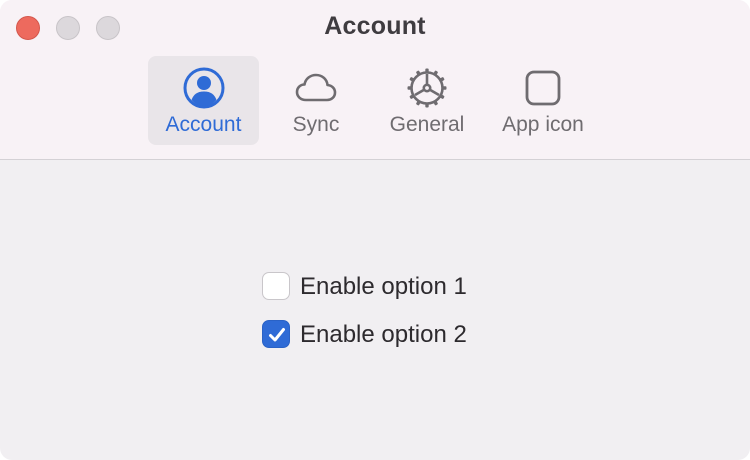 The height and width of the screenshot is (460, 750). Describe the element at coordinates (316, 87) in the screenshot. I see `cloud-icon` at that location.